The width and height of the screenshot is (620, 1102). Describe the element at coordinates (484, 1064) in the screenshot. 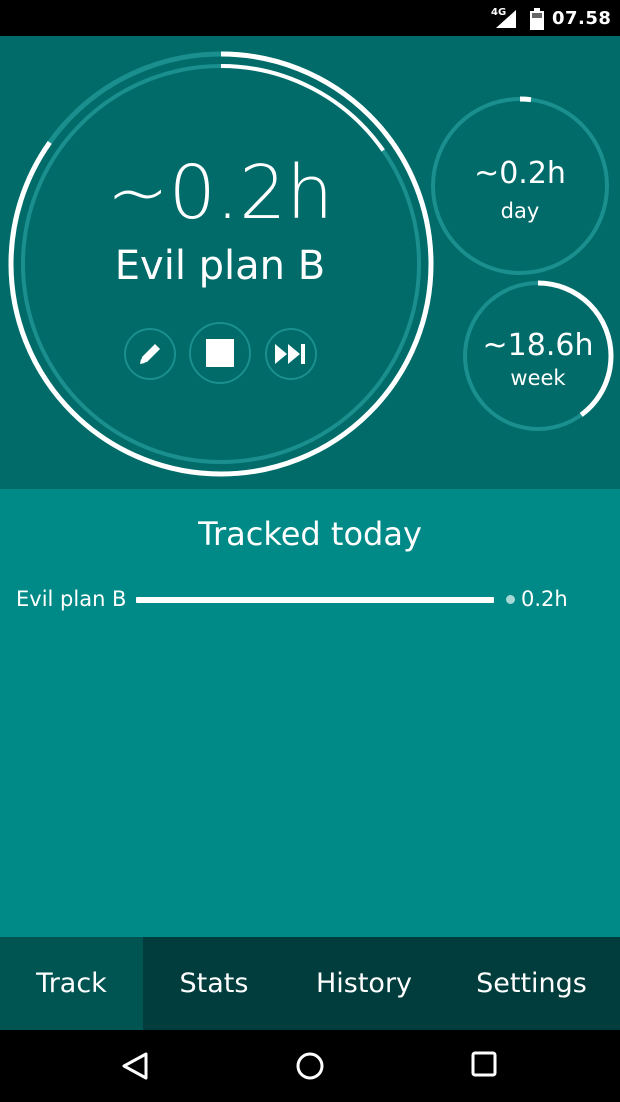

I see `recents-icon` at that location.